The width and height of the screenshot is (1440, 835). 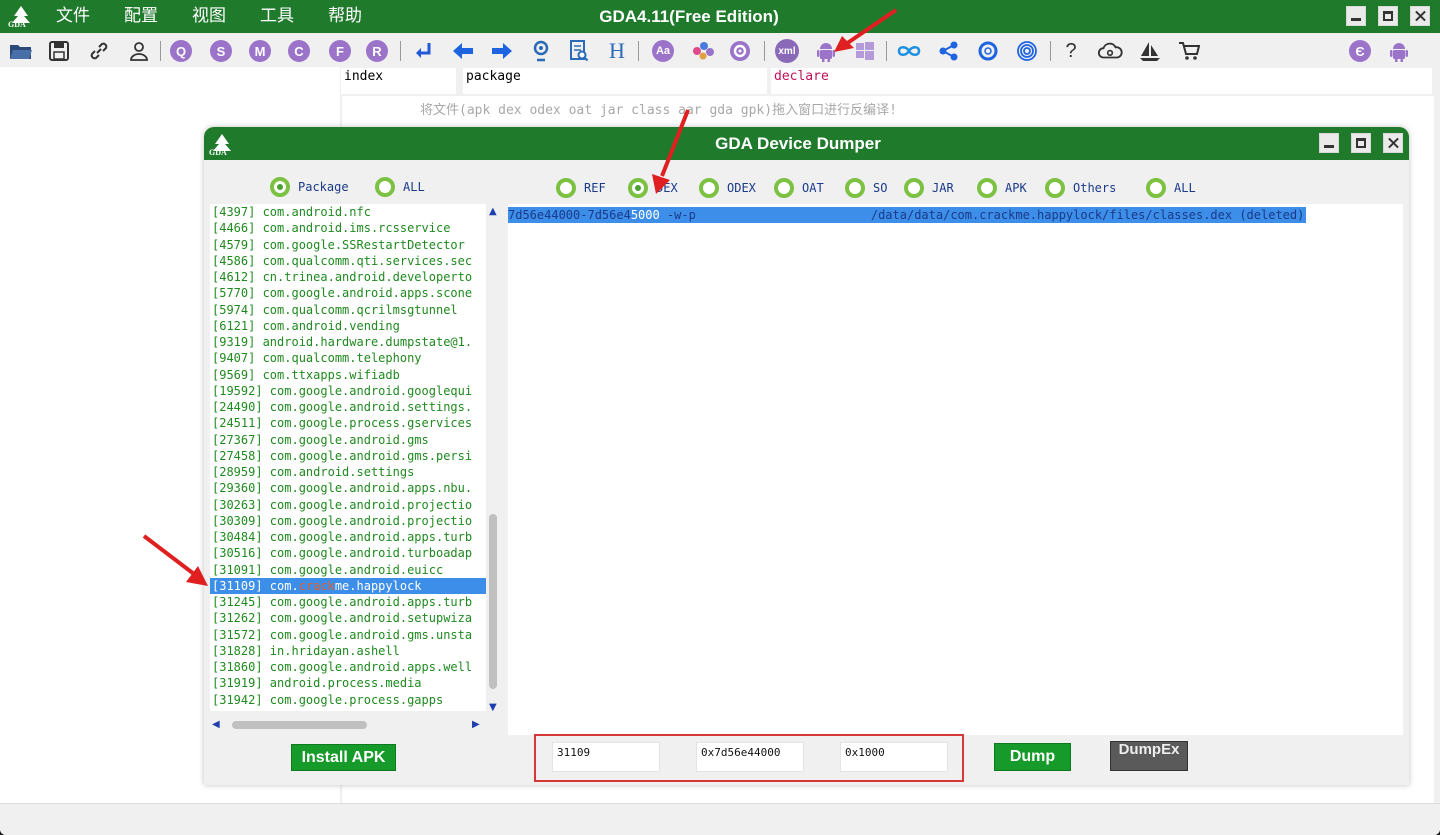 I want to click on process-item: [6121] com.android.vending, so click(x=348, y=326).